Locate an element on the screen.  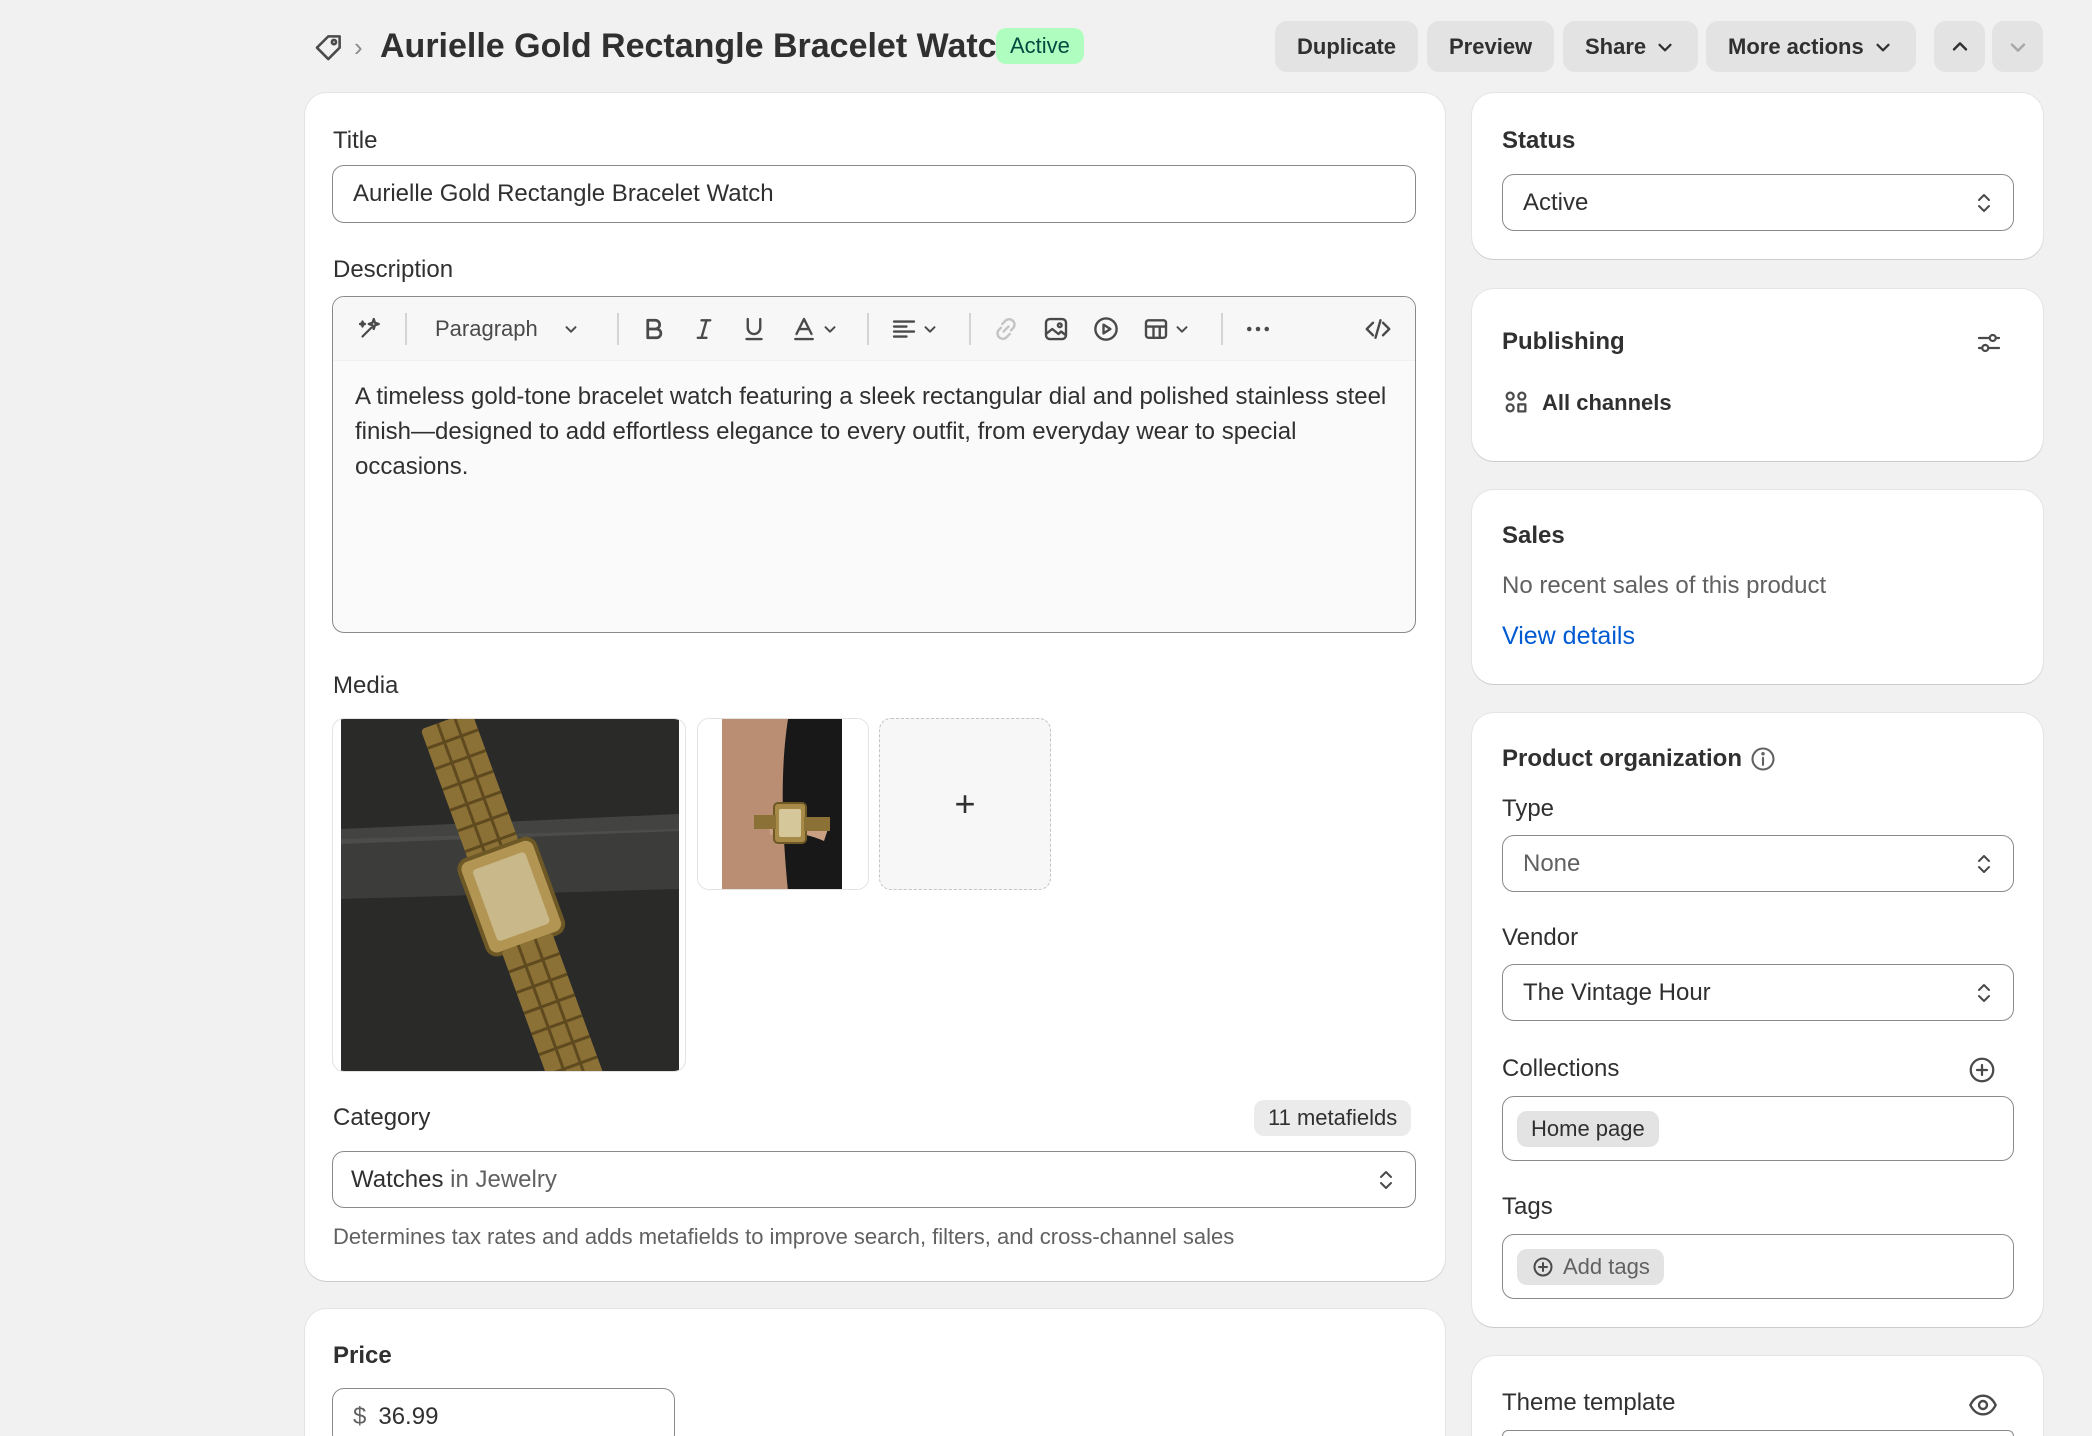
media-image-primary is located at coordinates (509, 895).